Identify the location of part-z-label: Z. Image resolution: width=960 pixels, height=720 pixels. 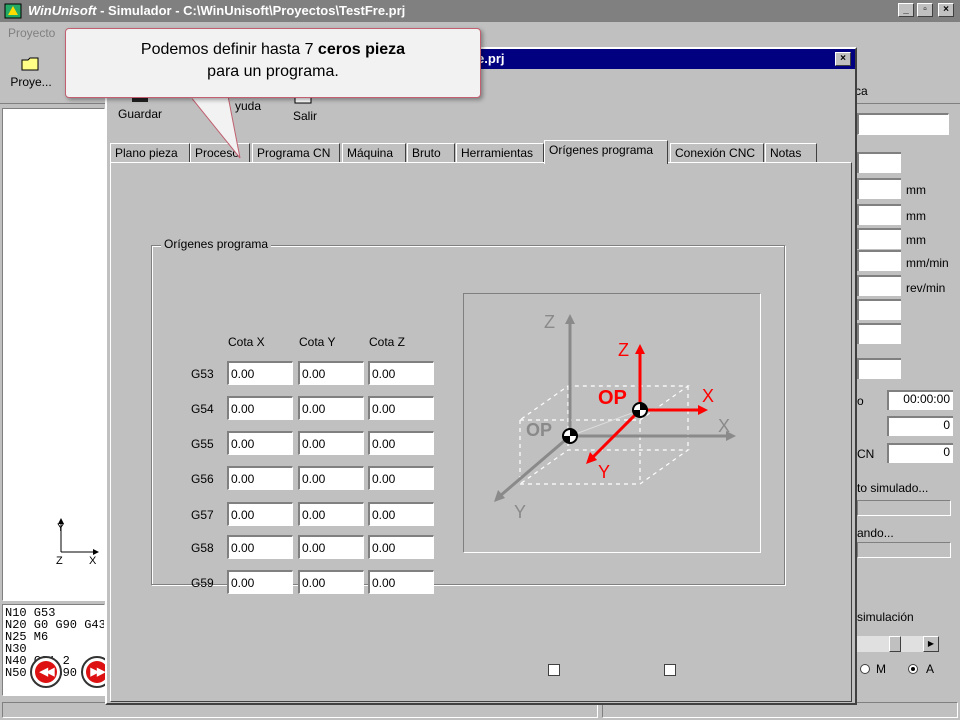
(623, 350).